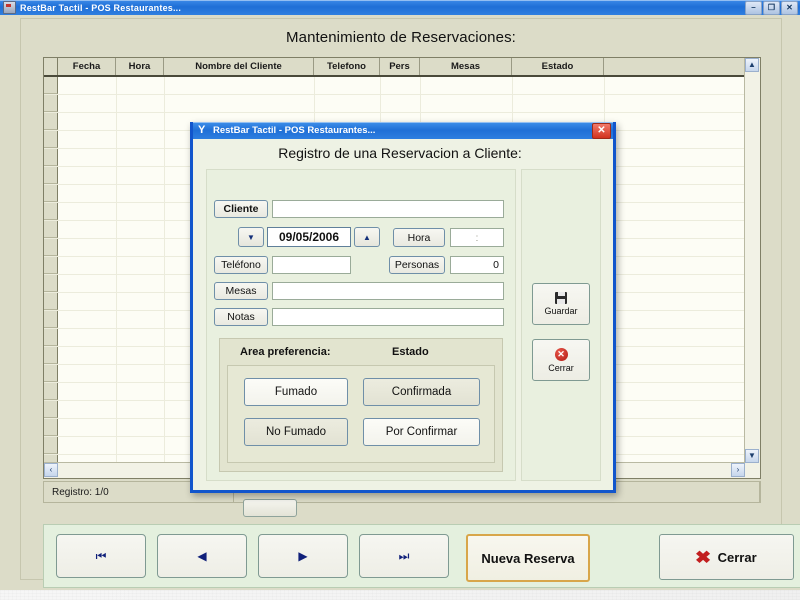 This screenshot has width=800, height=600. I want to click on dialog-action-panel: Guardar ✕ Cerrar, so click(561, 325).